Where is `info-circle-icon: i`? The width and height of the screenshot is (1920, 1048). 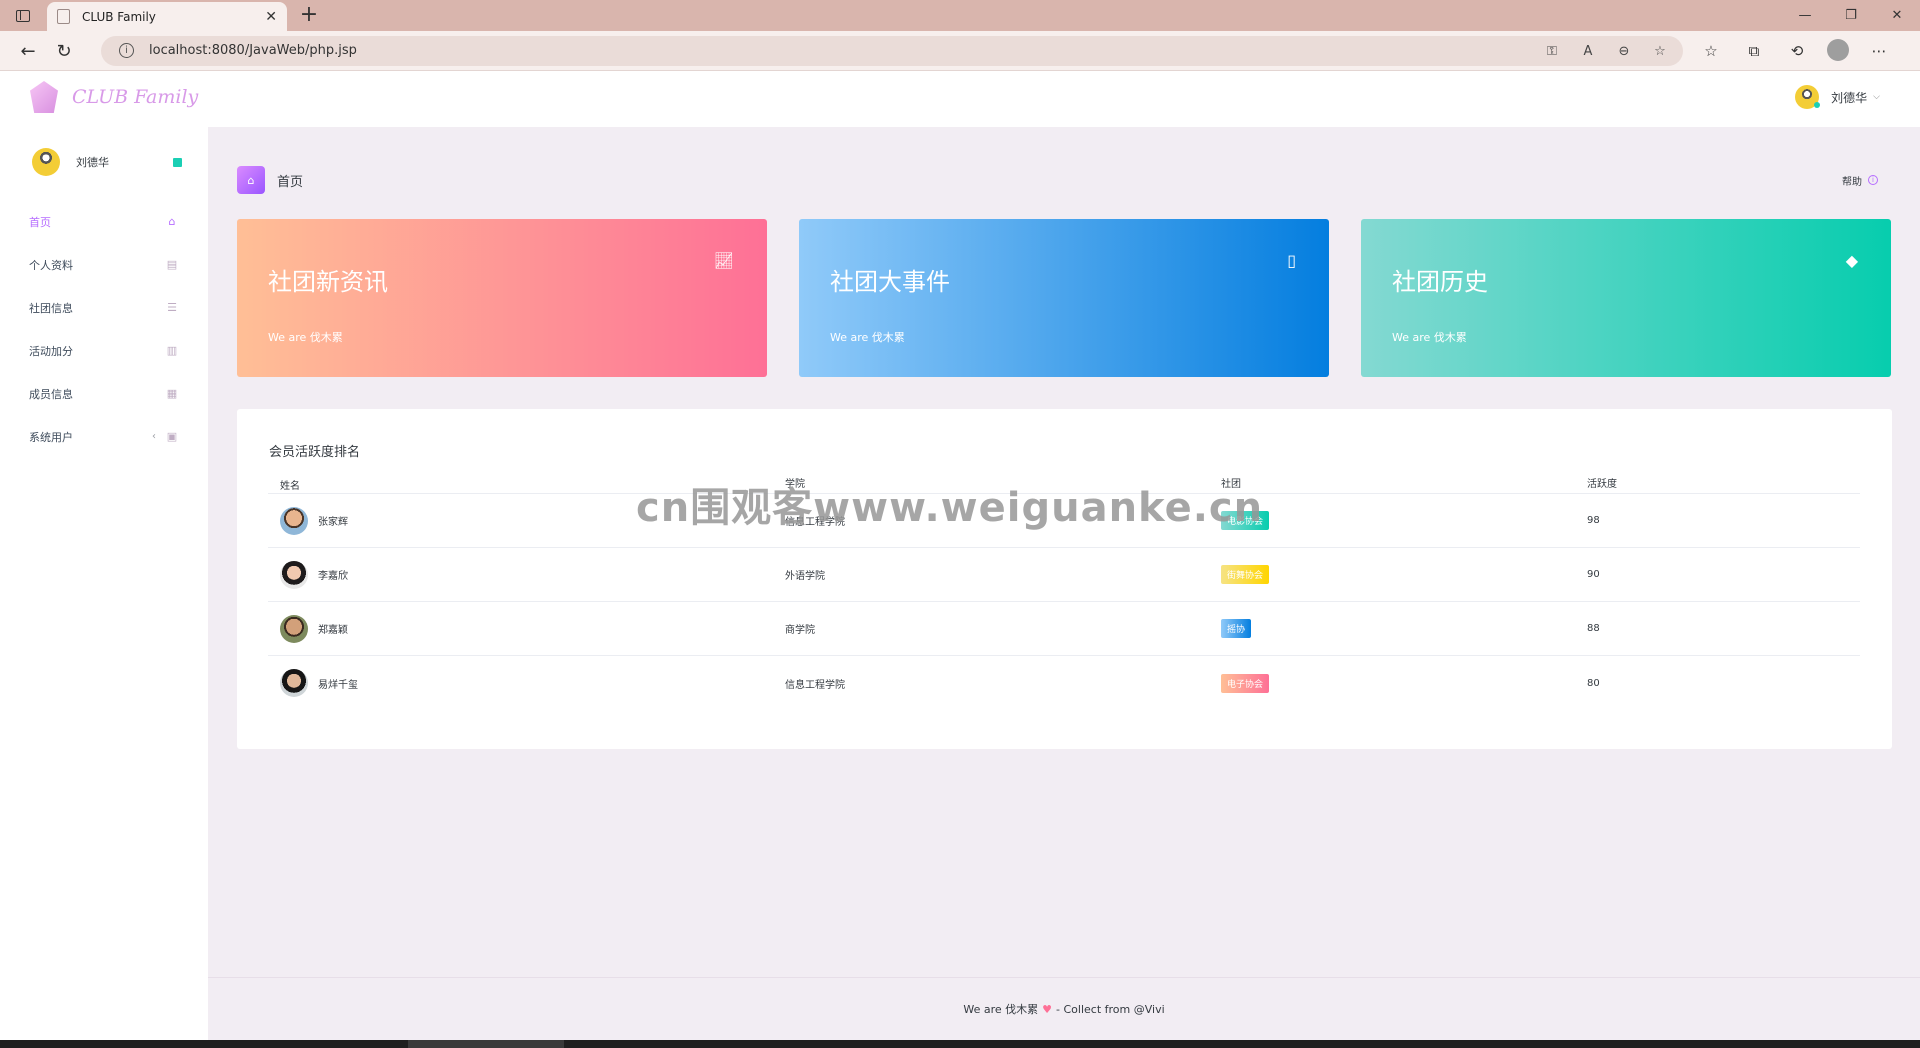 info-circle-icon: i is located at coordinates (1873, 180).